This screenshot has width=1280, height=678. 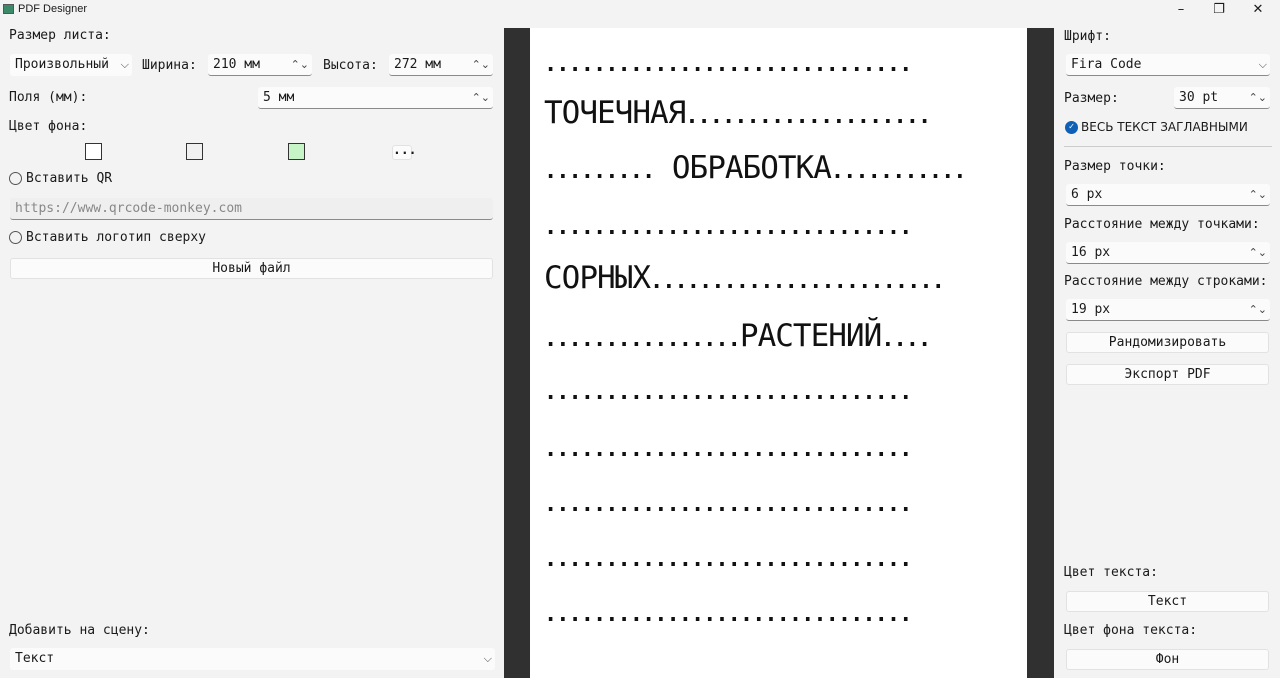 I want to click on insert-logo-label: Вставить логотип сверху, so click(x=116, y=237).